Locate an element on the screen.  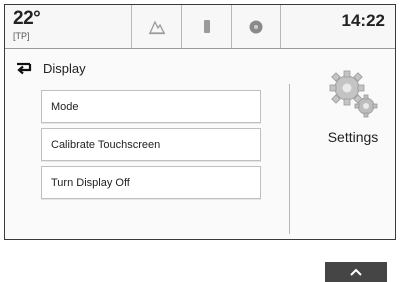
navigation-icon is located at coordinates (156, 26).